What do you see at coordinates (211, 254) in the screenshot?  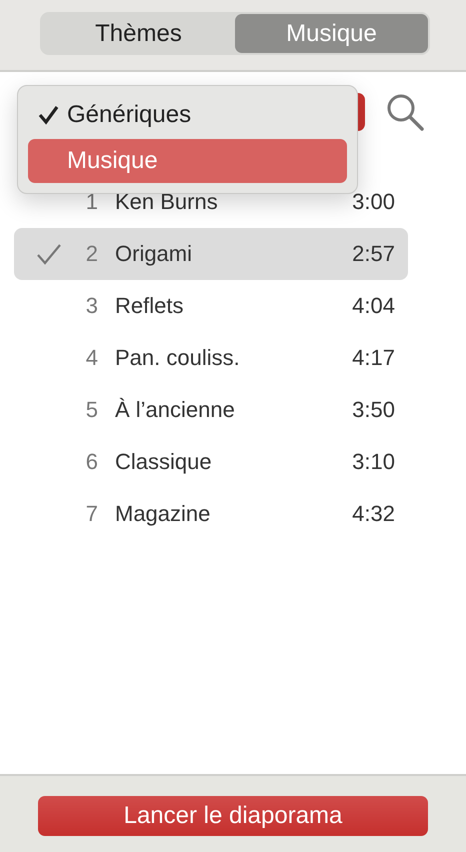 I see `track-row: 2 Origami 2:57` at bounding box center [211, 254].